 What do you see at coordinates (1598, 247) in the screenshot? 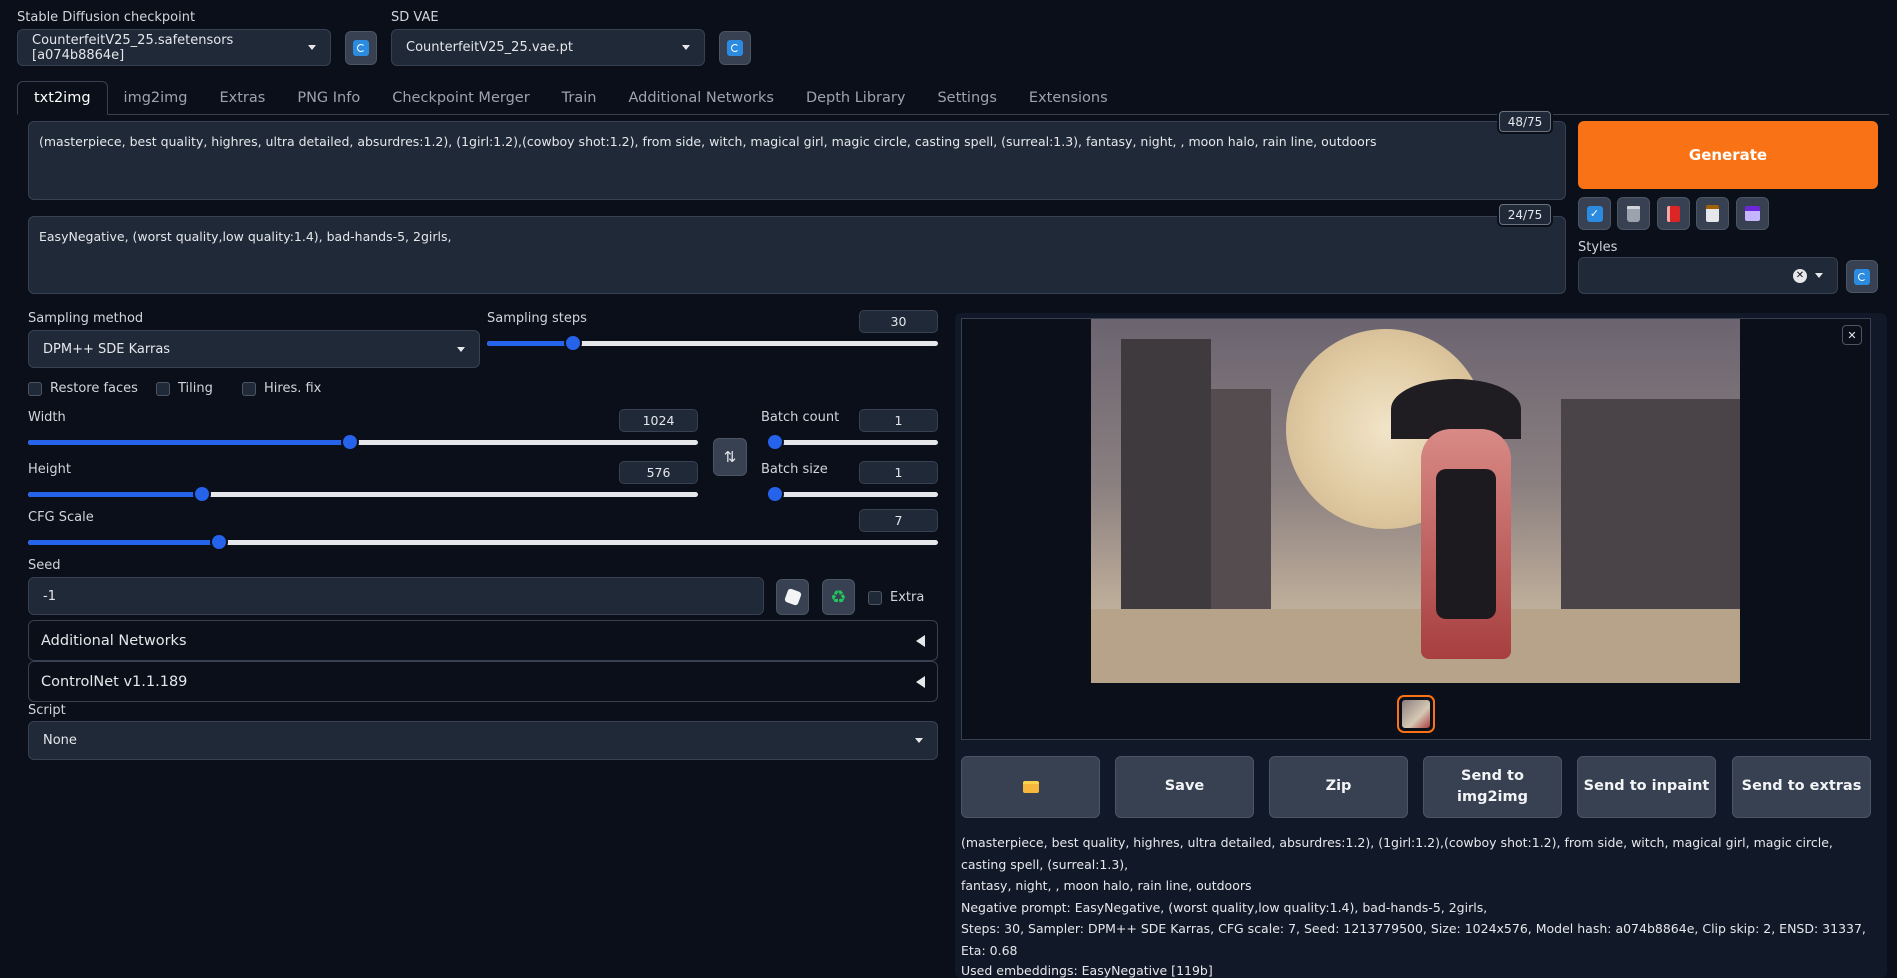
I see `styles-label: Styles` at bounding box center [1598, 247].